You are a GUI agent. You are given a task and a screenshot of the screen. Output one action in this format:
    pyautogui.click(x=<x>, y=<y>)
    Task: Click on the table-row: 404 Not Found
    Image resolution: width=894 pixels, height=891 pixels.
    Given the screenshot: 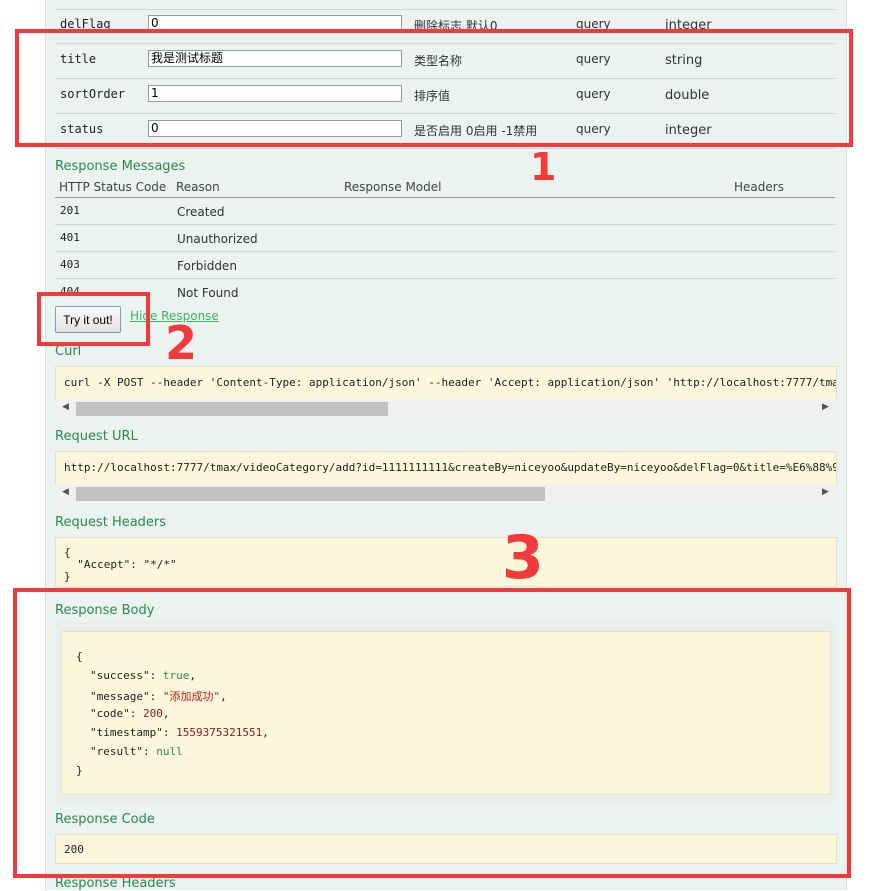 What is the action you would take?
    pyautogui.click(x=445, y=292)
    